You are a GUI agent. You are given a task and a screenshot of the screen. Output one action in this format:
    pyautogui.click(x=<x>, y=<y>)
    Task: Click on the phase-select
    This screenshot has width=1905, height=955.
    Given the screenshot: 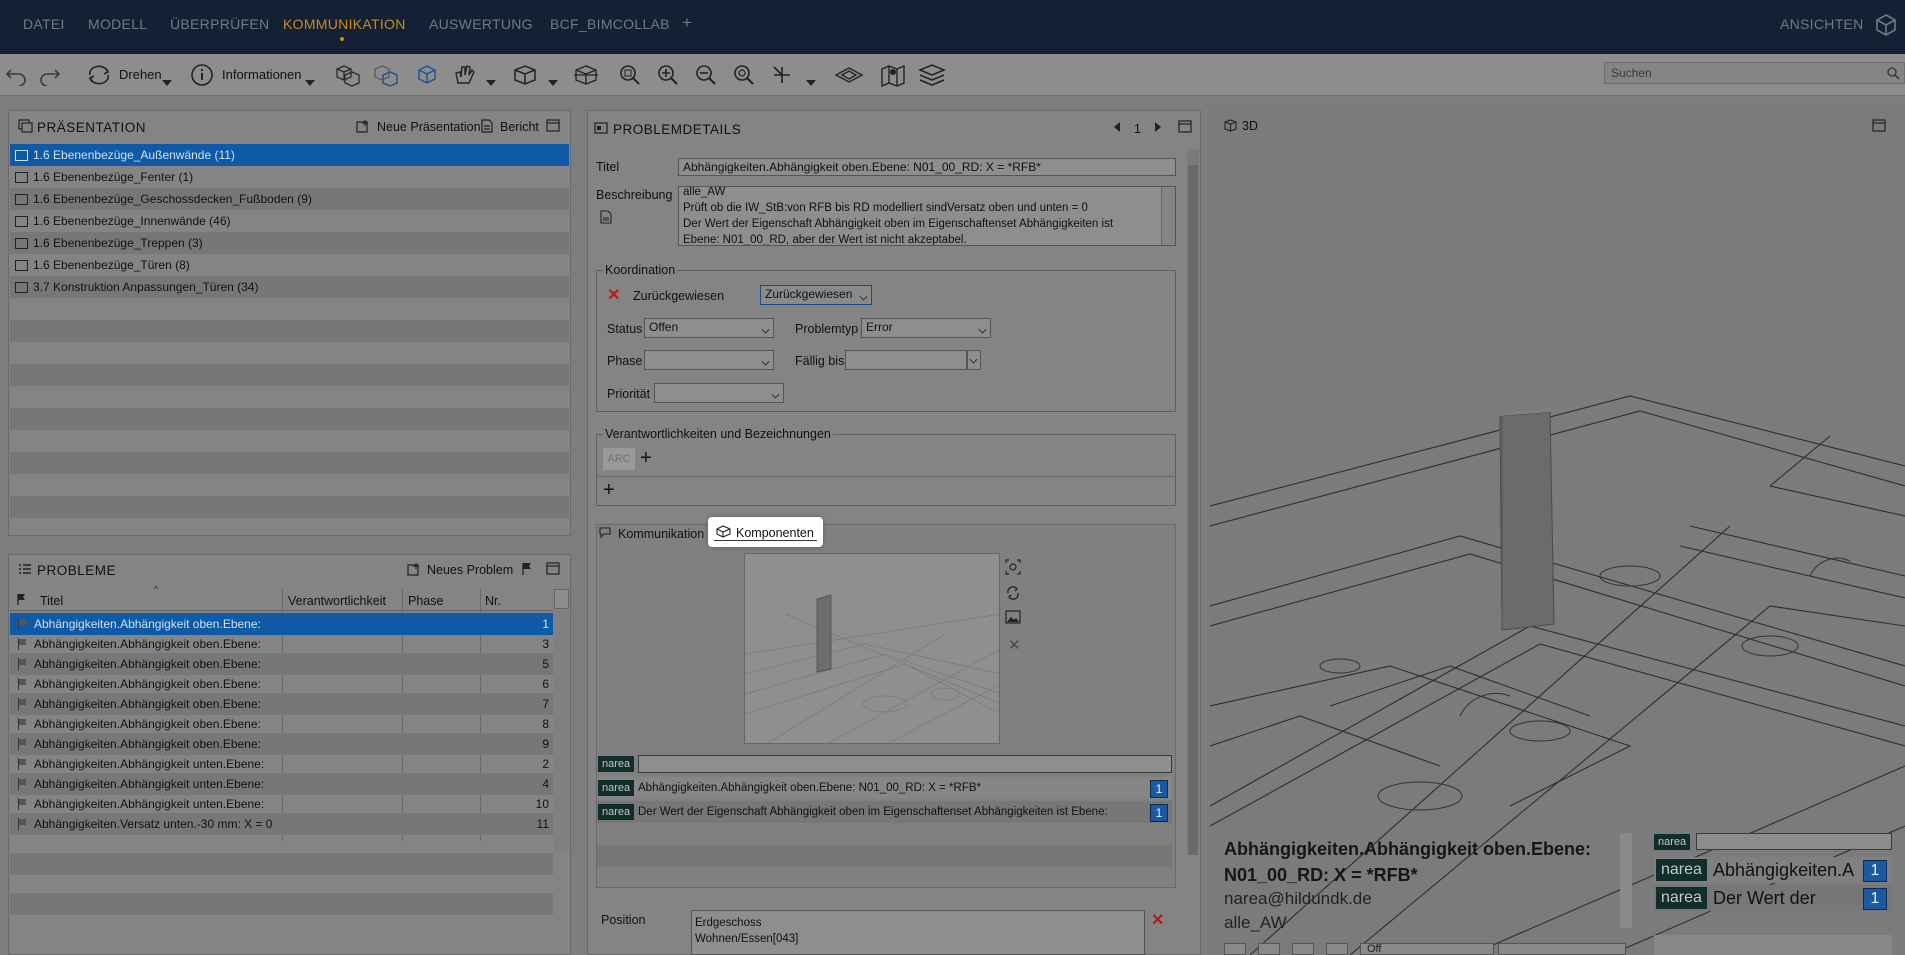 What is the action you would take?
    pyautogui.click(x=709, y=360)
    